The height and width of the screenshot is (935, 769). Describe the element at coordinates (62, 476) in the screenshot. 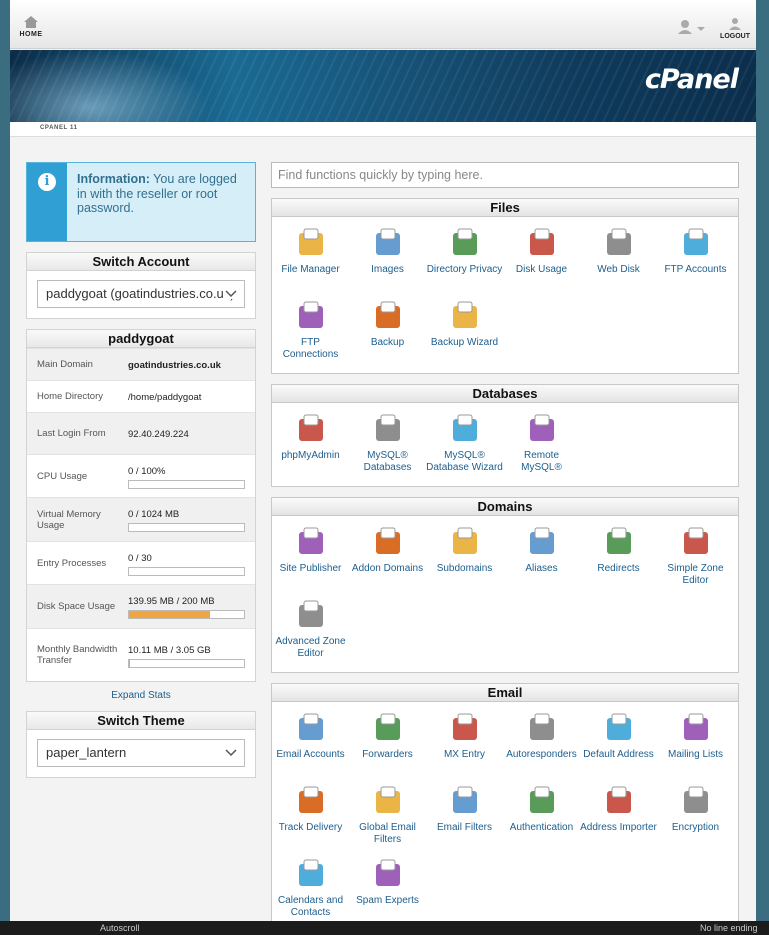

I see `stat-label: CPU Usage` at that location.